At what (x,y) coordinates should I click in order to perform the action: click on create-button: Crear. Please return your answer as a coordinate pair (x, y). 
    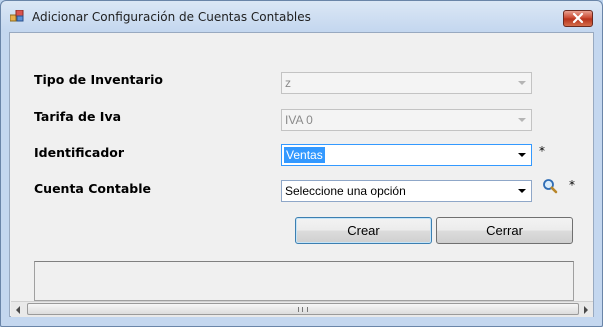
    Looking at the image, I should click on (363, 230).